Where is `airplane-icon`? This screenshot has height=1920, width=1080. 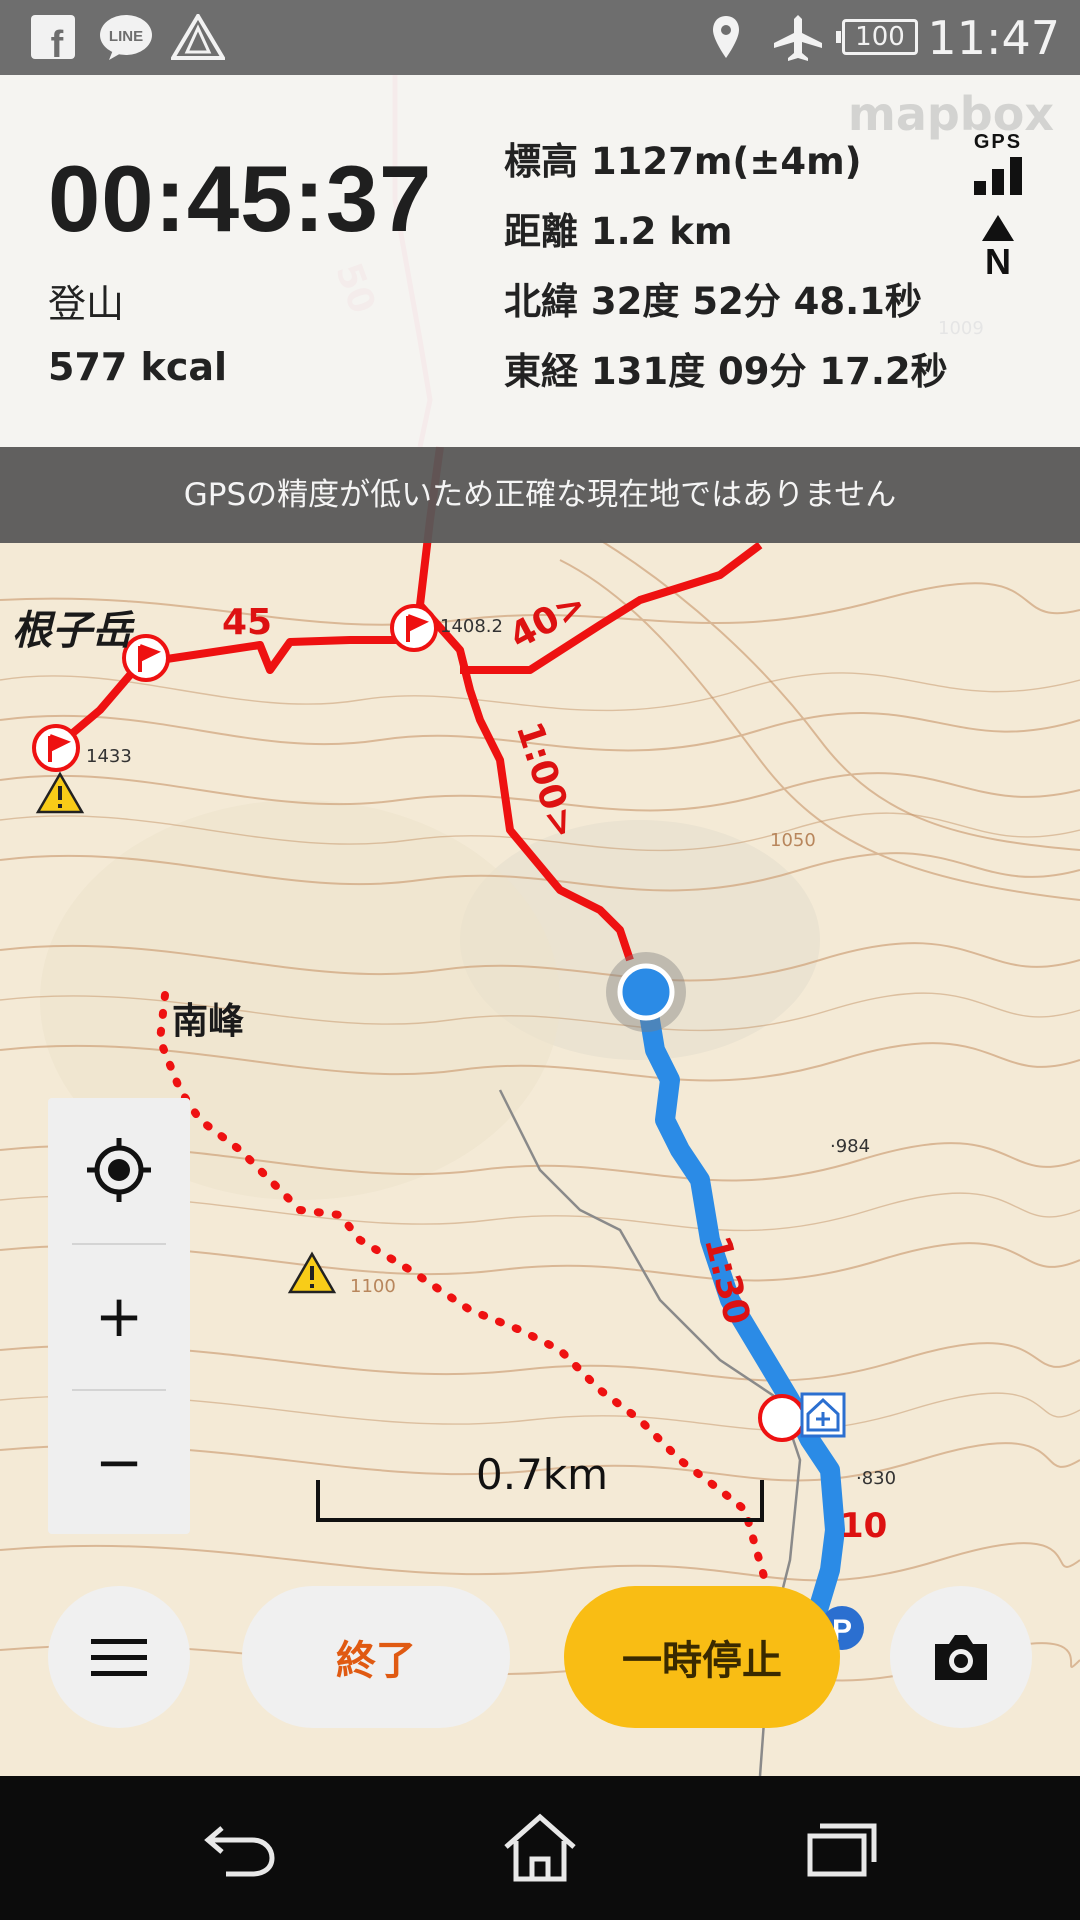 airplane-icon is located at coordinates (798, 37).